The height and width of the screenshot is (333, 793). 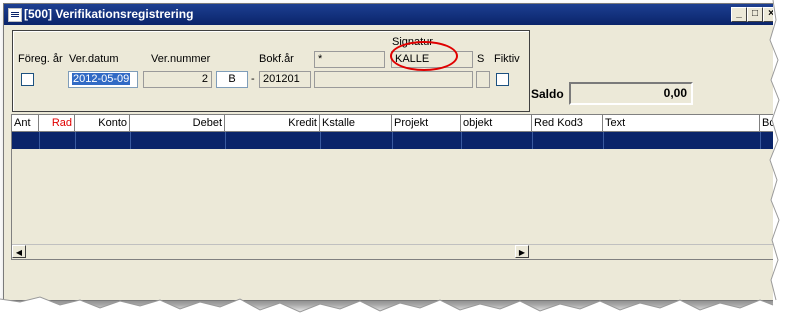 What do you see at coordinates (547, 94) in the screenshot?
I see `saldo-label: Saldo` at bounding box center [547, 94].